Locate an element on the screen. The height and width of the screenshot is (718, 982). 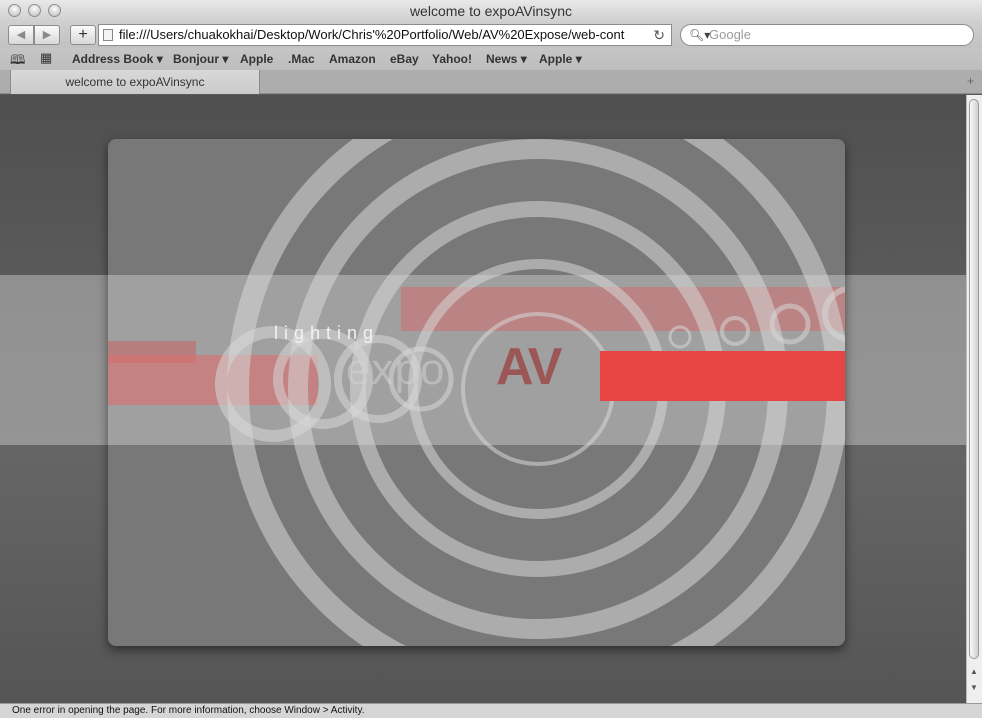
bookmark-apple: Apple is located at coordinates (256, 59).